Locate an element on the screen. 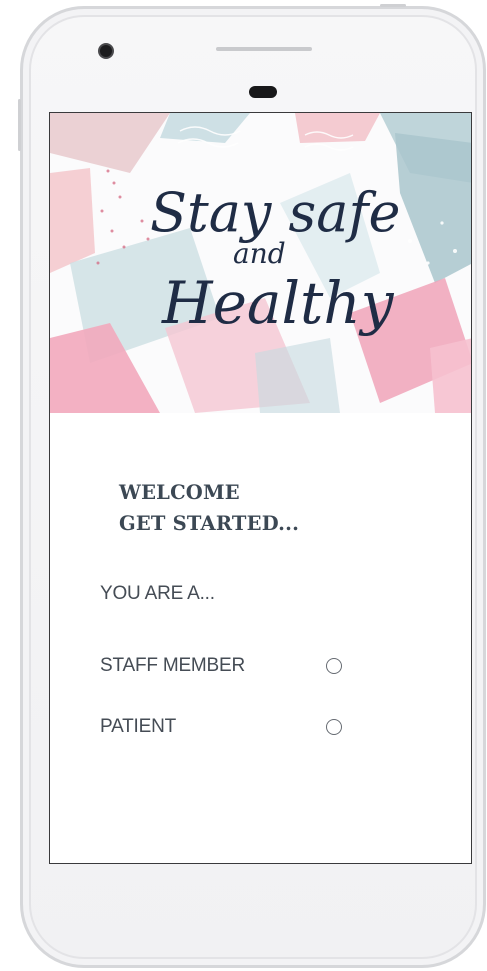  power-button is located at coordinates (393, 5).